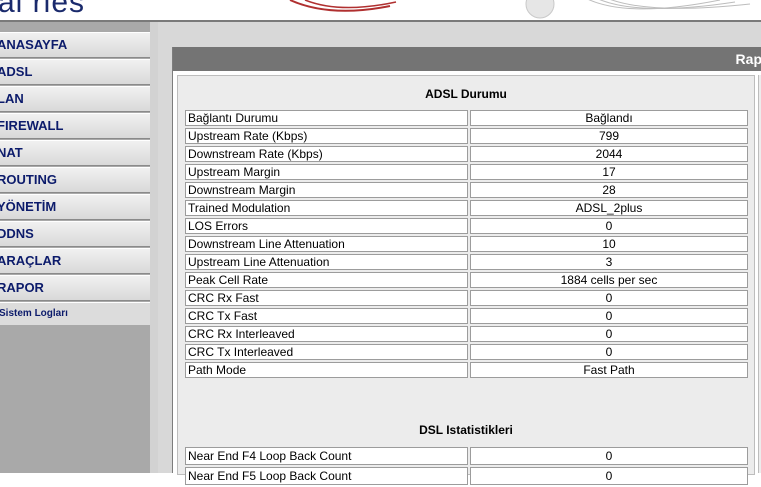  What do you see at coordinates (326, 476) in the screenshot?
I see `row-label: Near End F5 Loop Back Count` at bounding box center [326, 476].